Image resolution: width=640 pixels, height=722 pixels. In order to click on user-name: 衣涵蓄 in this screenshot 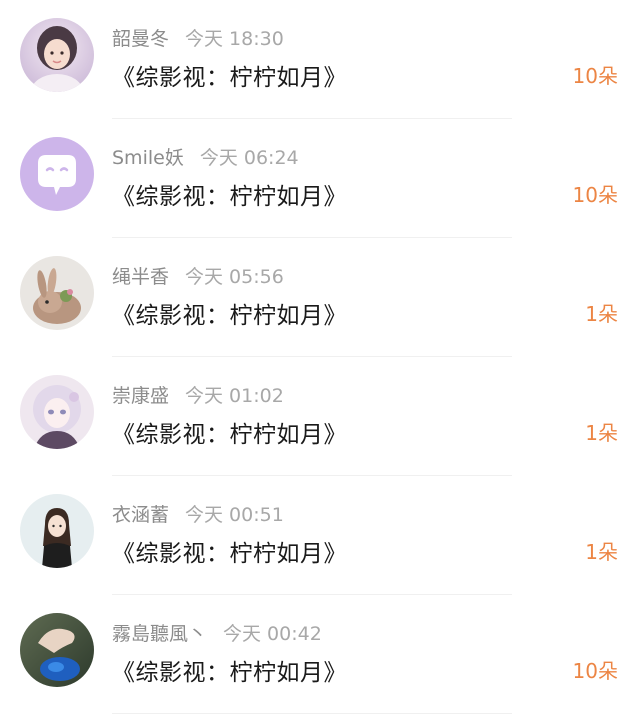, I will do `click(140, 515)`.